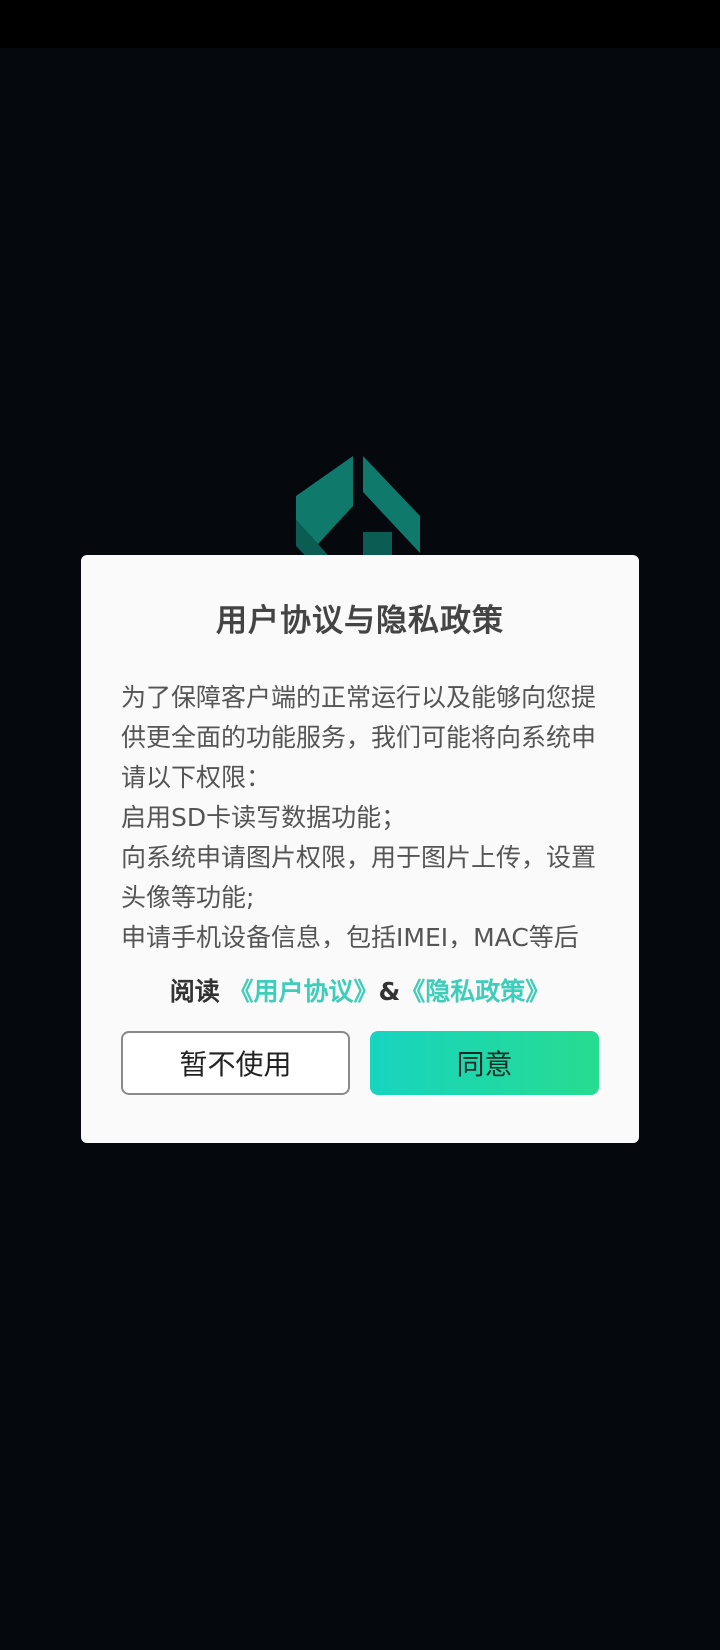  What do you see at coordinates (303, 991) in the screenshot?
I see `user-agreement-link: 《用户协议》` at bounding box center [303, 991].